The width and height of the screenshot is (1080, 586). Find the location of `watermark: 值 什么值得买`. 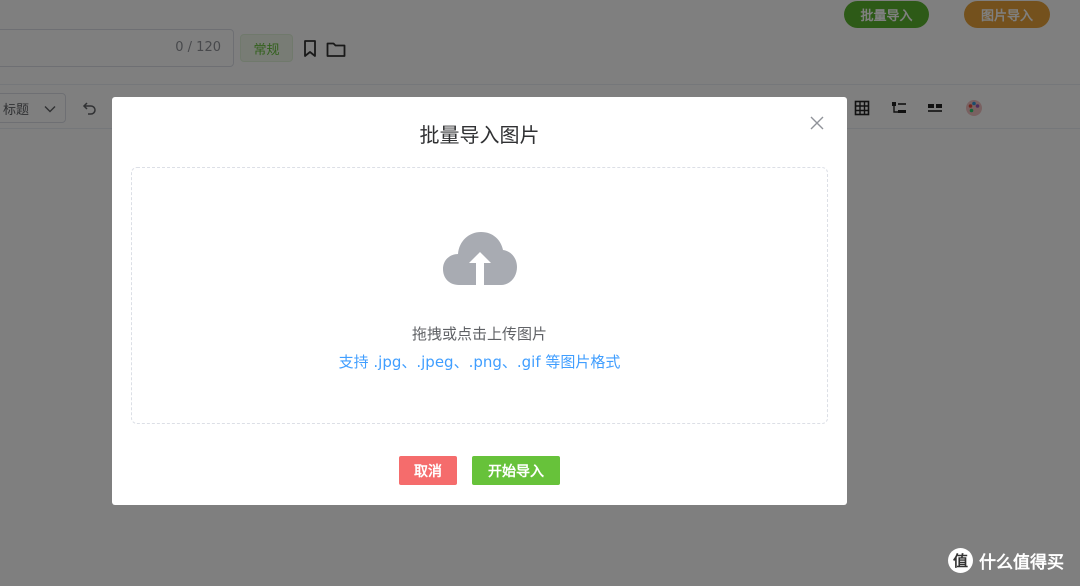

watermark: 值 什么值得买 is located at coordinates (1006, 560).